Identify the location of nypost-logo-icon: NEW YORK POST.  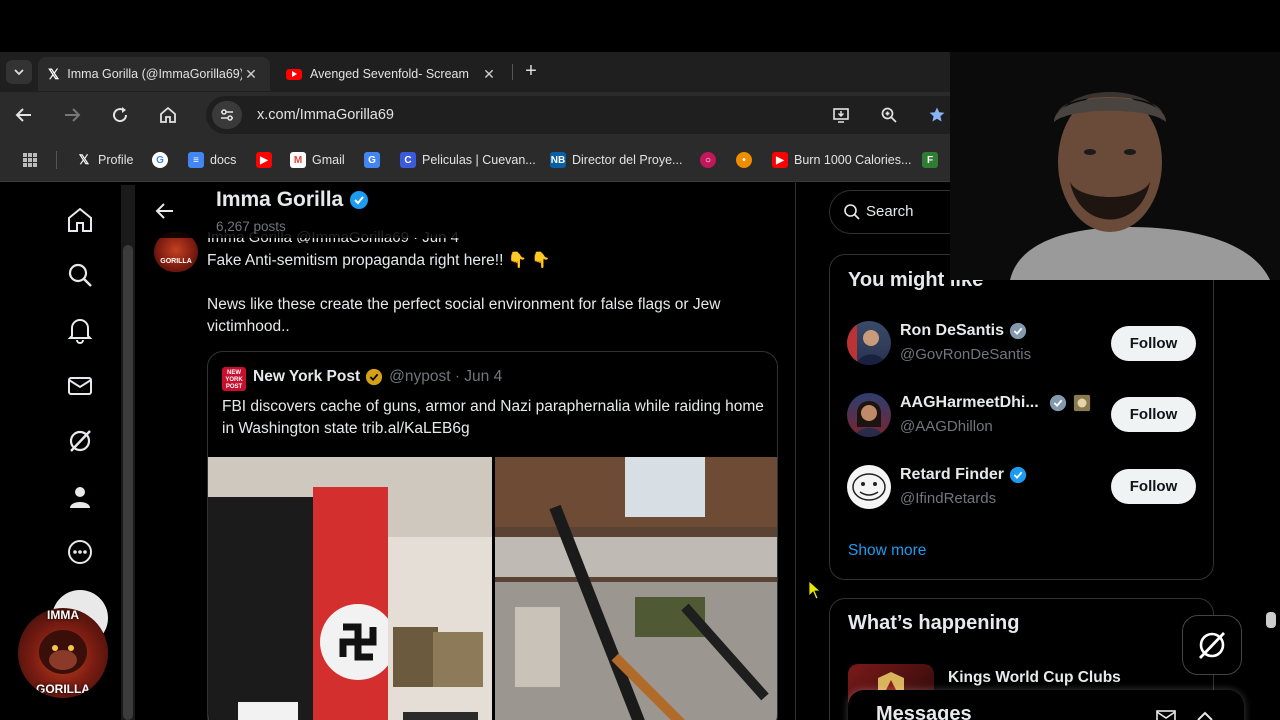
(234, 379).